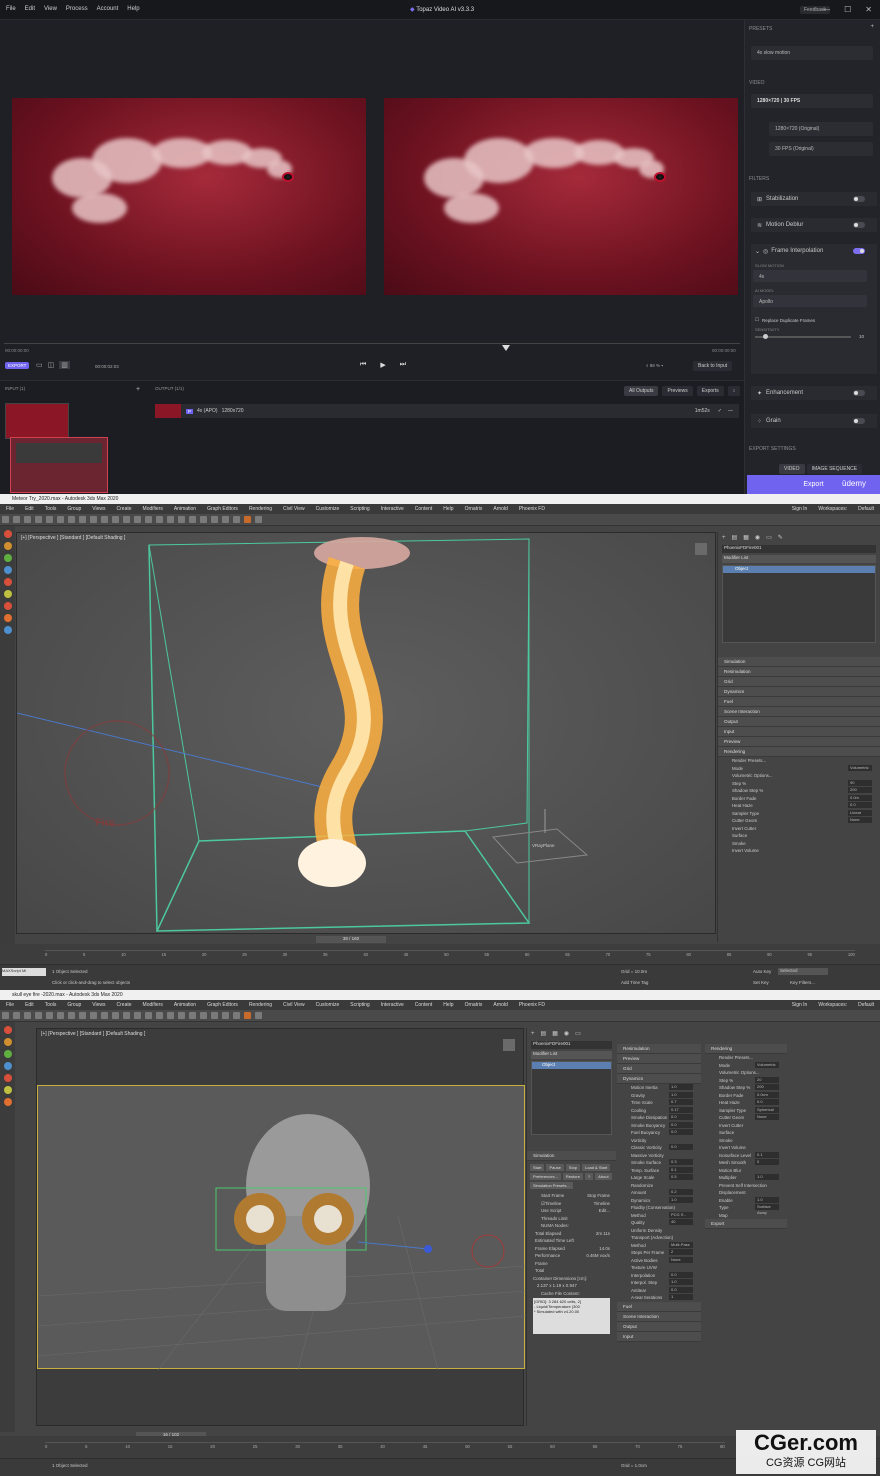 This screenshot has width=880, height=1476. Describe the element at coordinates (137, 1015) in the screenshot. I see `angle-snap-icon` at that location.